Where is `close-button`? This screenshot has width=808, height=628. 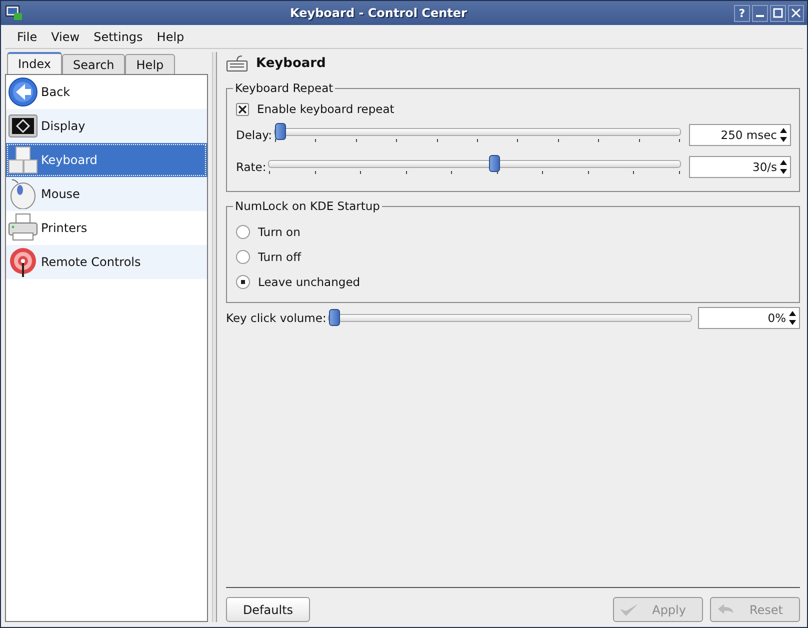
close-button is located at coordinates (796, 13).